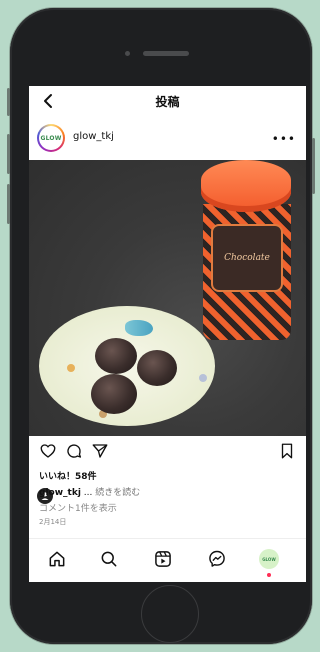 This screenshot has width=320, height=652. I want to click on share-icon, so click(100, 451).